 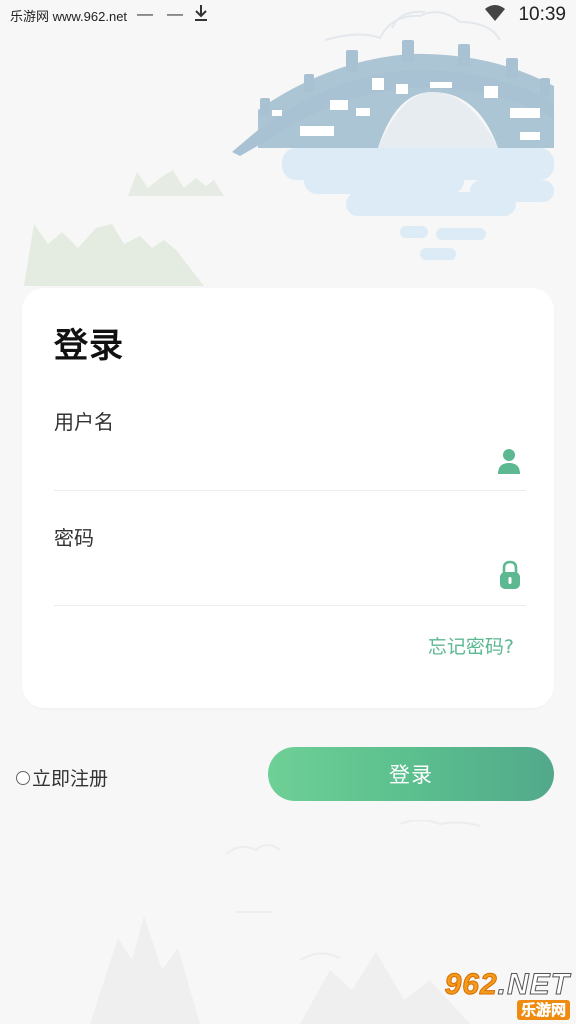 I want to click on notification-dash-2: —, so click(x=175, y=14).